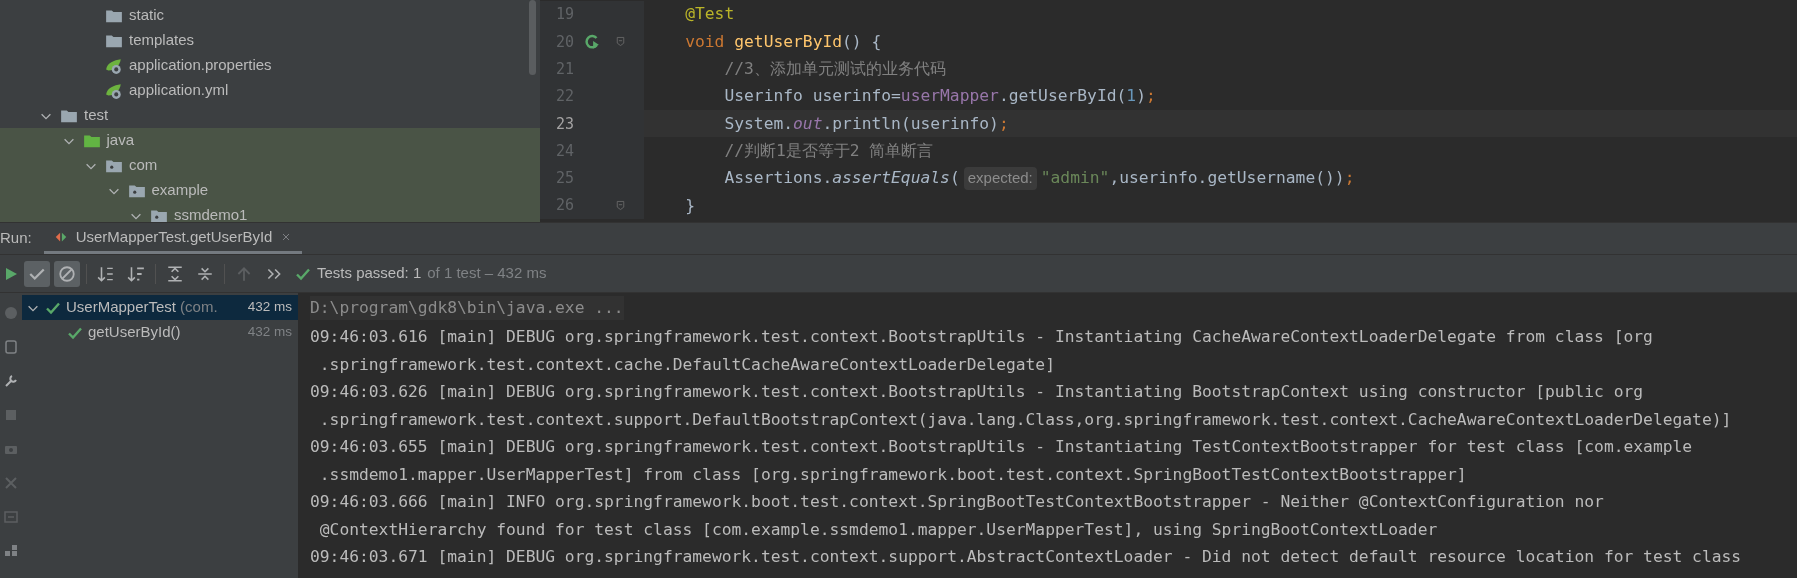 This screenshot has height=578, width=1797. I want to click on code-line: System.out.println(userinfo);, so click(866, 123).